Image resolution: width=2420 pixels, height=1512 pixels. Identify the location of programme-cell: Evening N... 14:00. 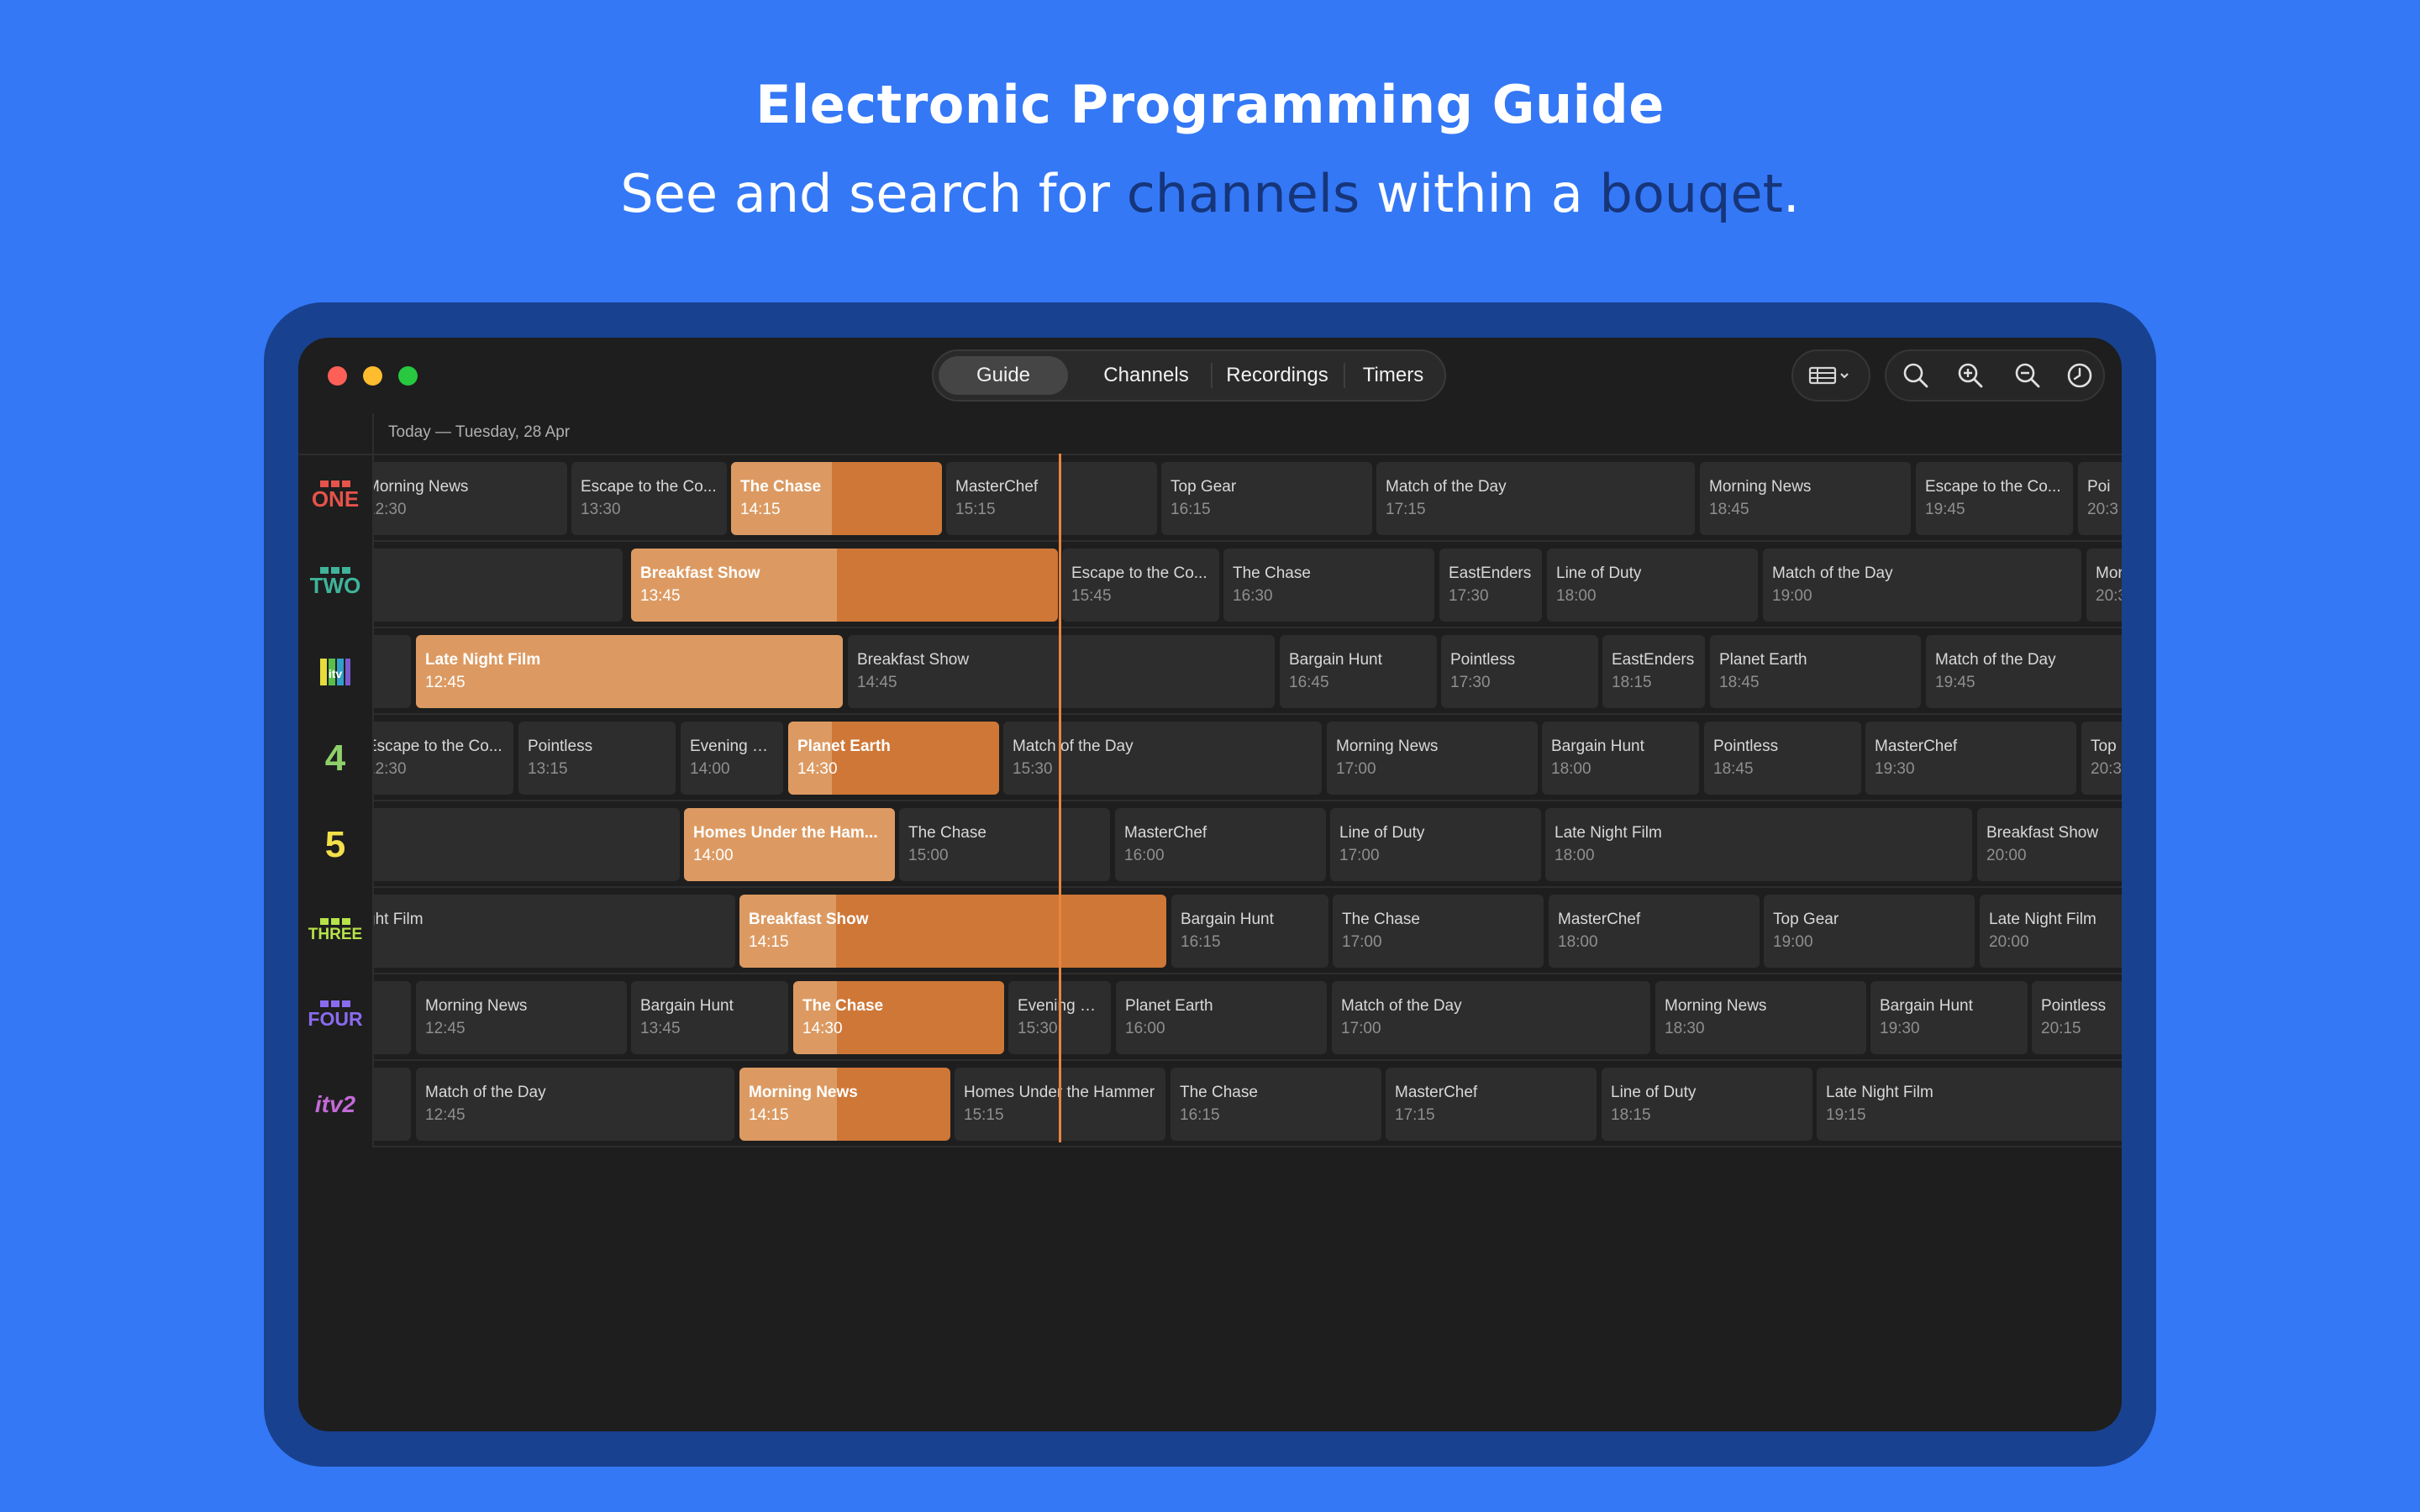
(732, 758).